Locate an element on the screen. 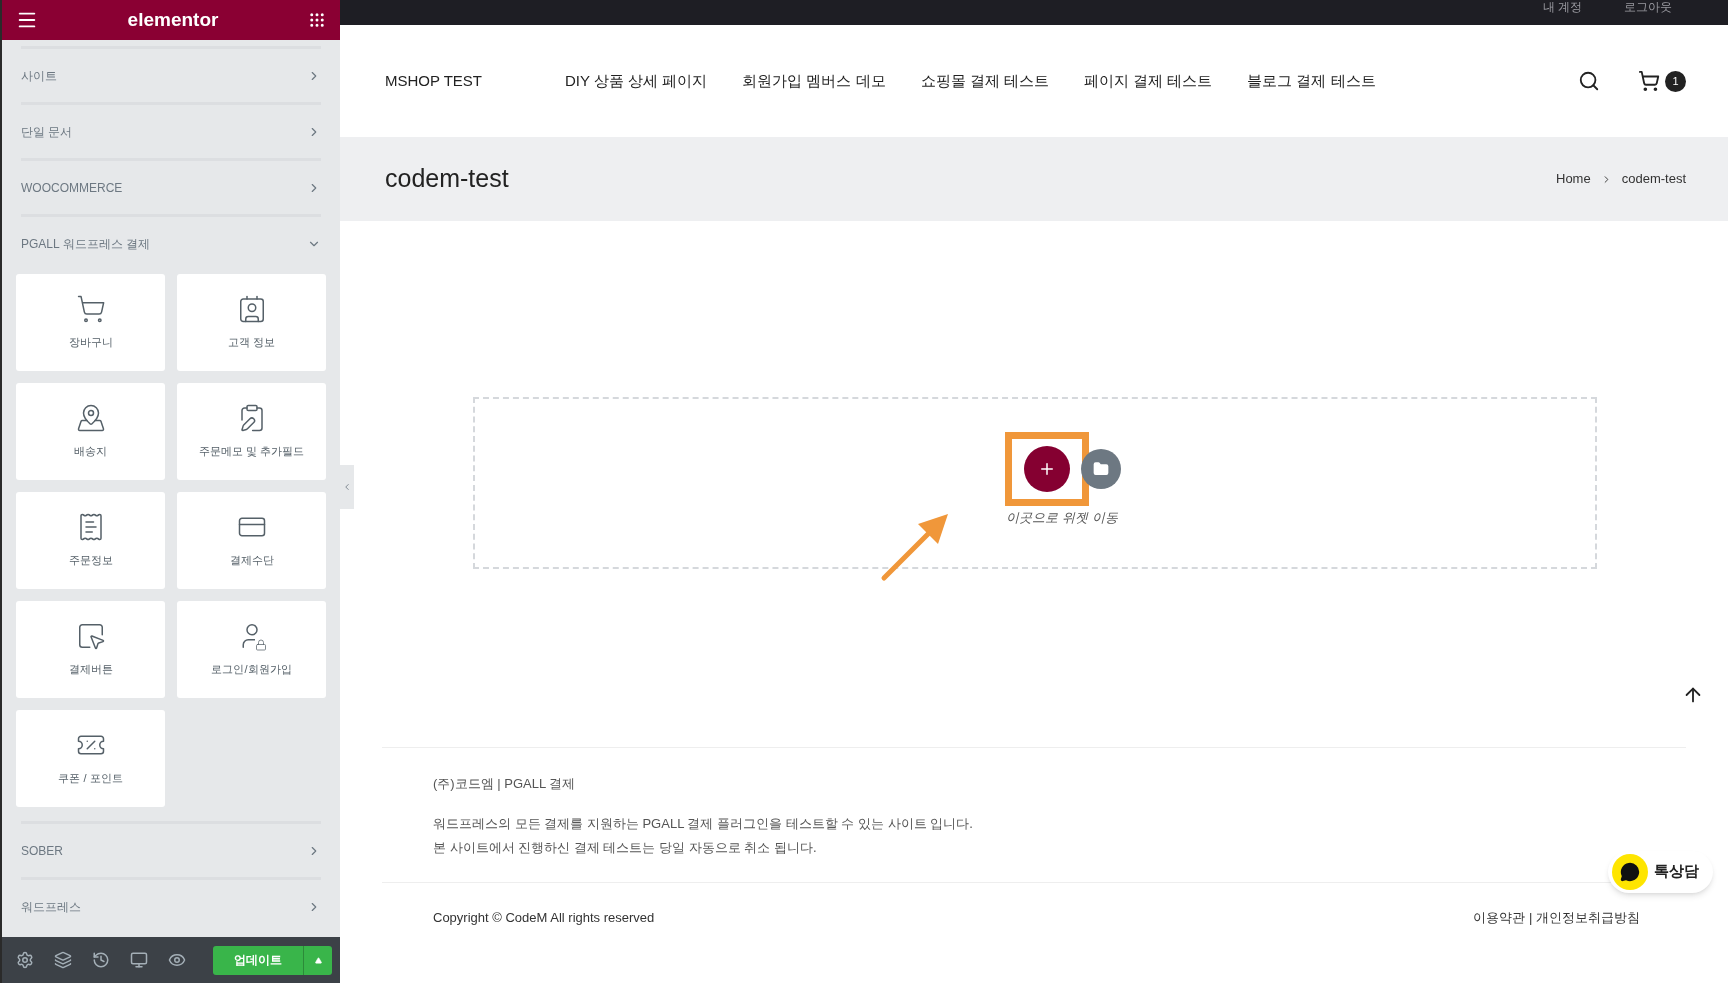 The image size is (1728, 983). top-link: 내 계정 is located at coordinates (1562, 7).